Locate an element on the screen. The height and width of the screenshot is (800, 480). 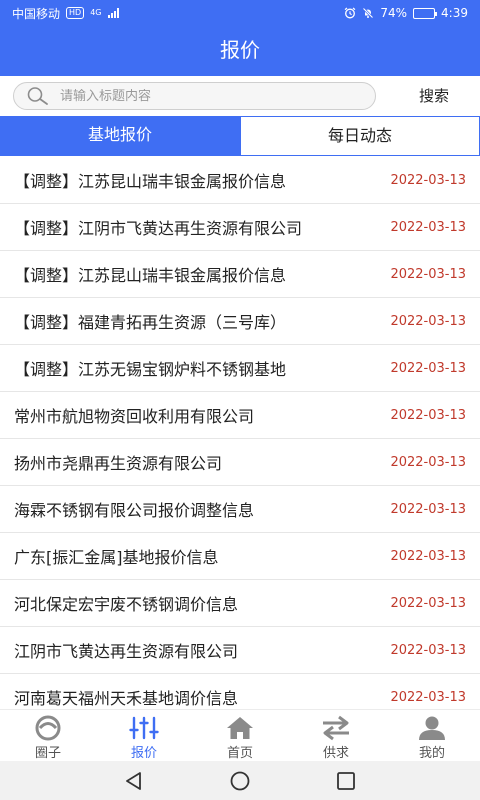
nav-item-supply: 供求 is located at coordinates (336, 735).